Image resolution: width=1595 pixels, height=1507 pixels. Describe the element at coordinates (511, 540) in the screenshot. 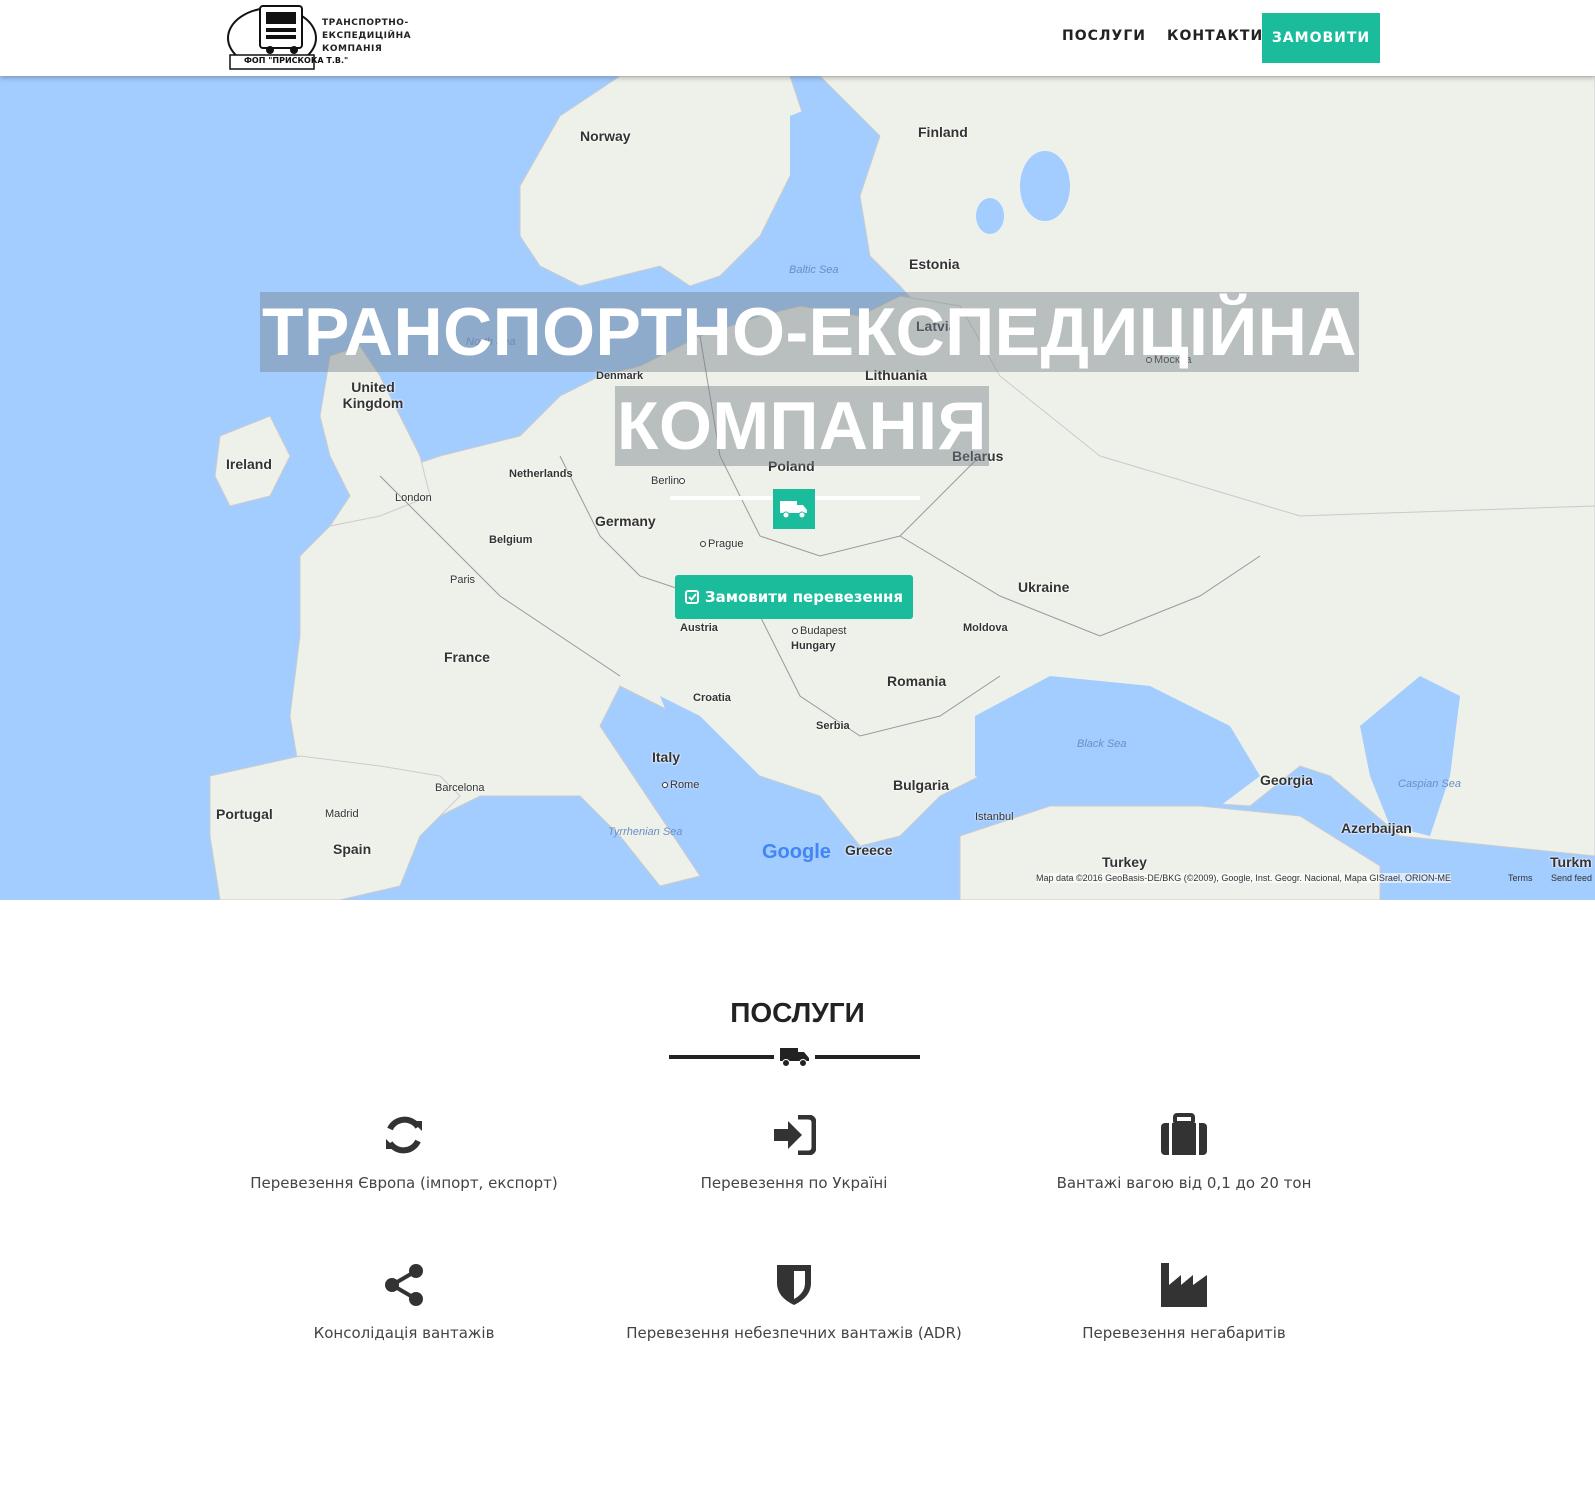

I see `map-label-belgium: Belgium` at that location.